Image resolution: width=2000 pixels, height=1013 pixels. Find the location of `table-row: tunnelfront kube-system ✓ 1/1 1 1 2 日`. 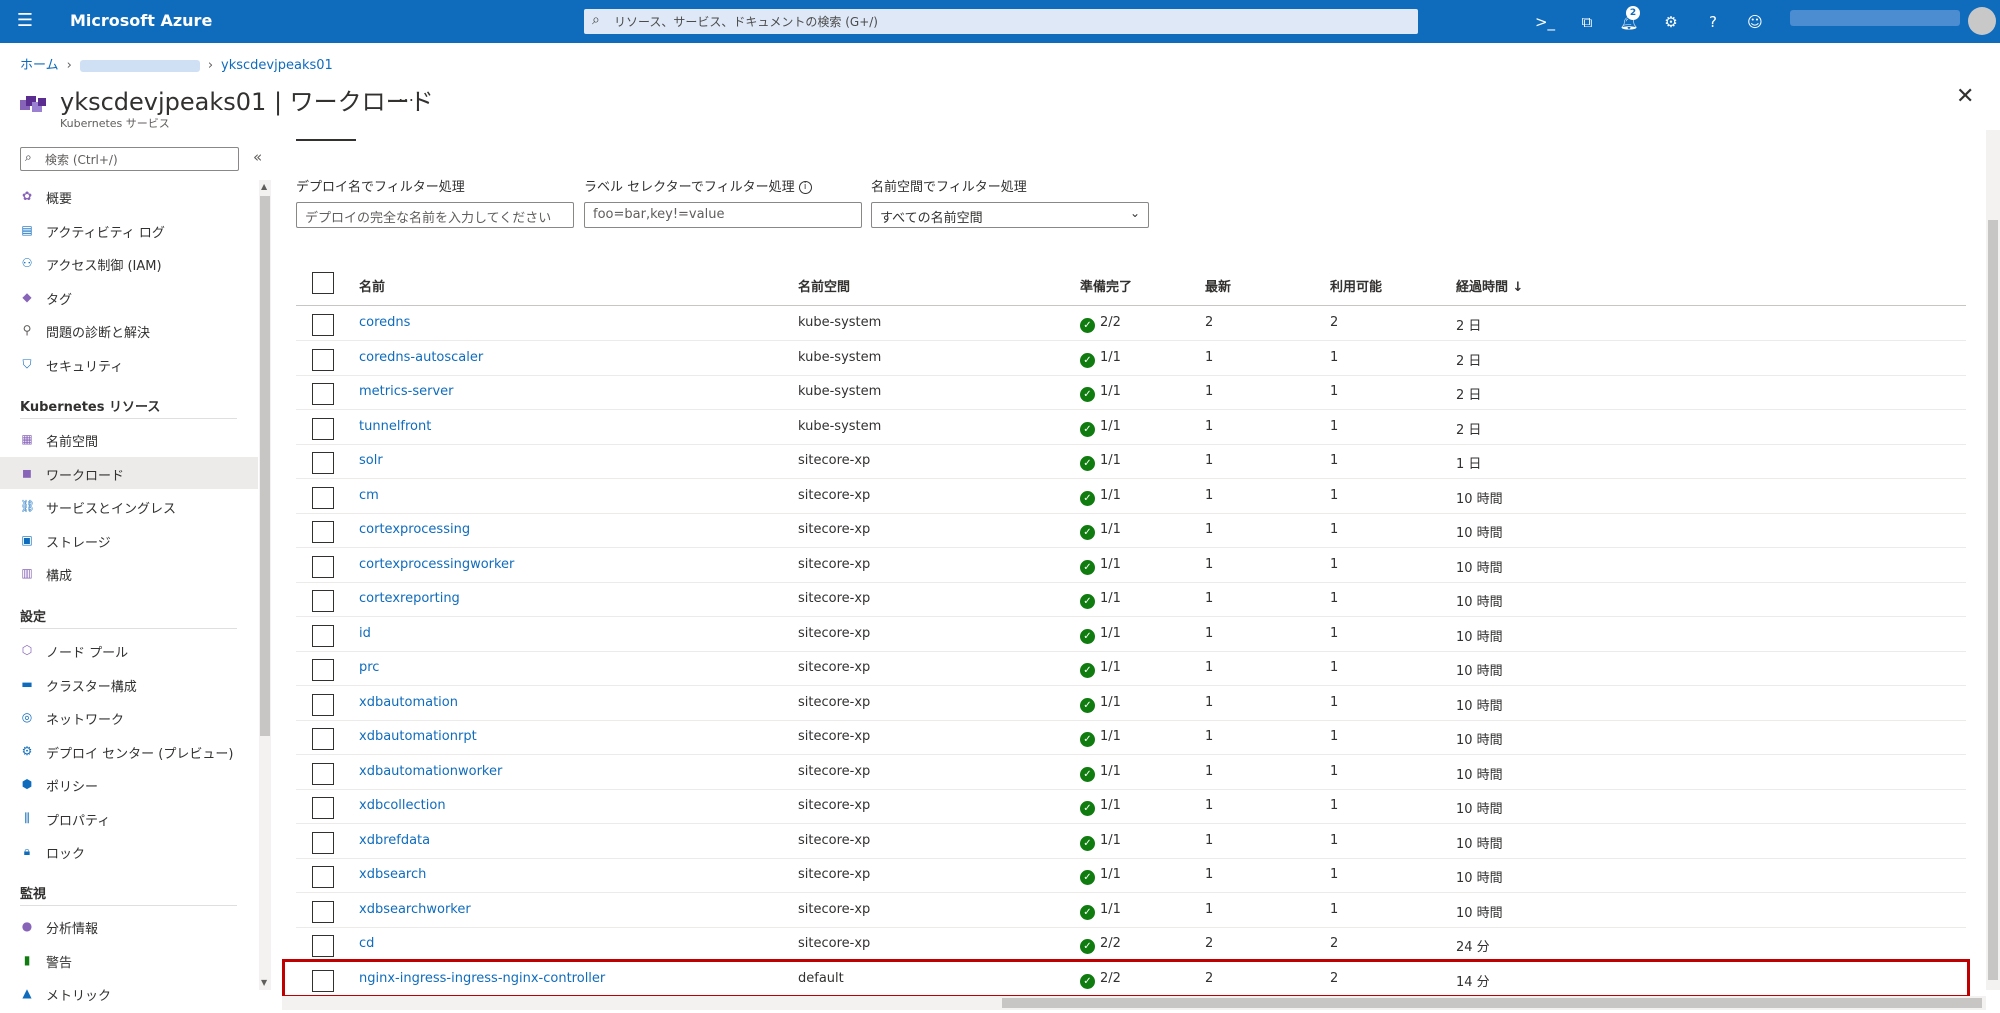

table-row: tunnelfront kube-system ✓ 1/1 1 1 2 日 is located at coordinates (1131, 427).